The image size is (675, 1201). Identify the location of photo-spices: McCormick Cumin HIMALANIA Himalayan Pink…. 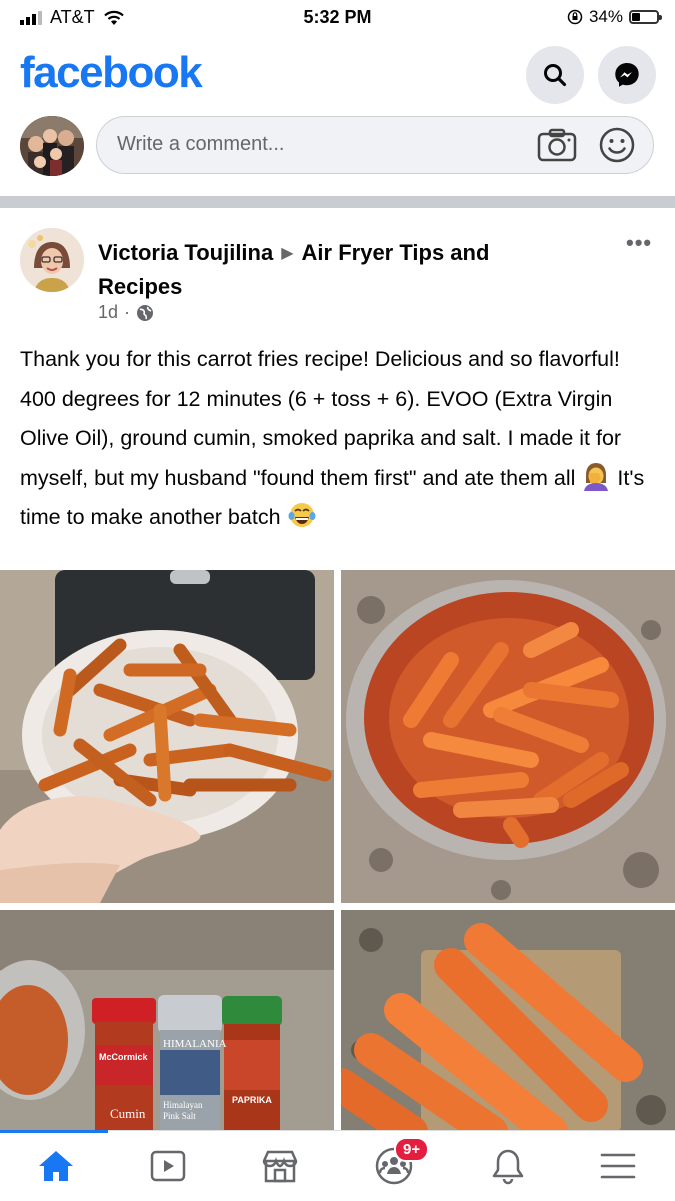
(167, 1021).